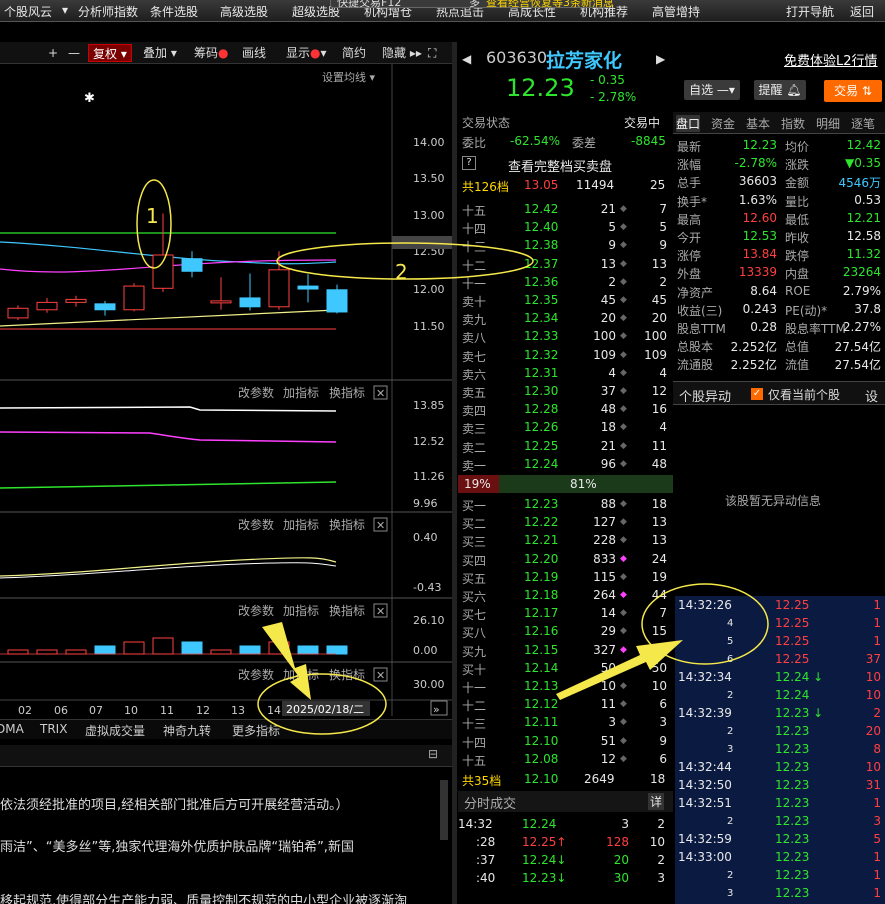 The image size is (885, 904). I want to click on scroll-right-double-icon: », so click(436, 709).